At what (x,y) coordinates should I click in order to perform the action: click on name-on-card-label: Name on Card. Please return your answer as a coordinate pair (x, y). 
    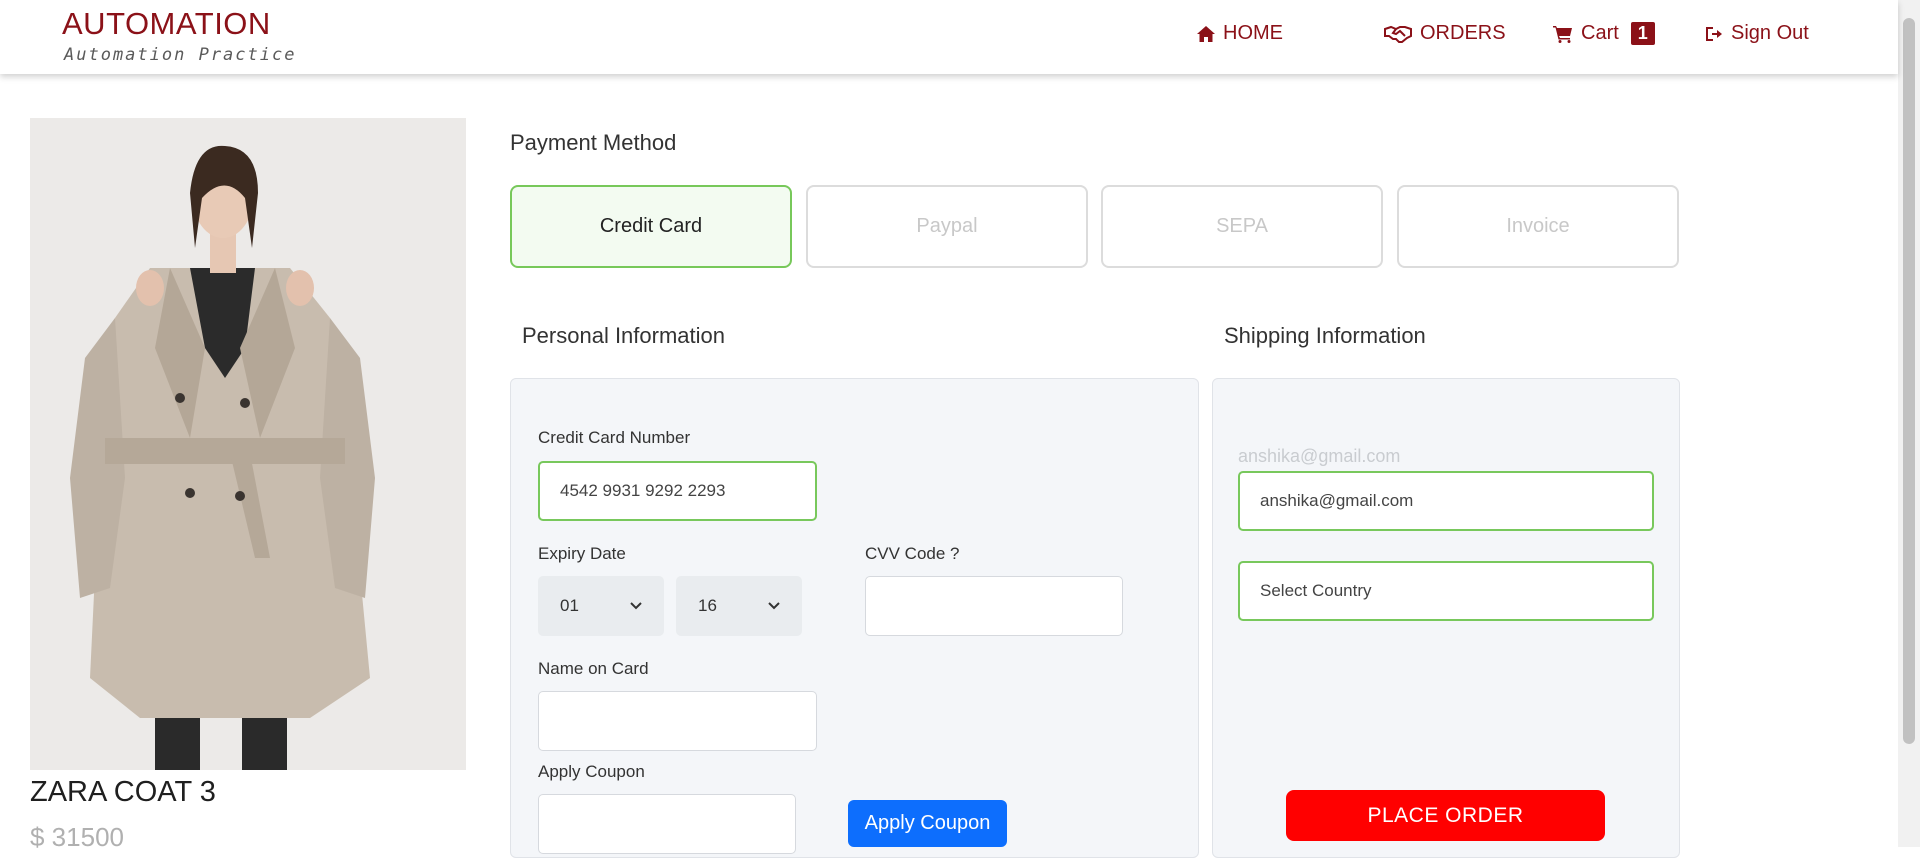
    Looking at the image, I should click on (593, 668).